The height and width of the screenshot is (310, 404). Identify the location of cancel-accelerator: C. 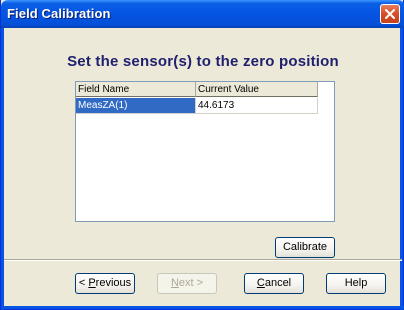
(260, 283).